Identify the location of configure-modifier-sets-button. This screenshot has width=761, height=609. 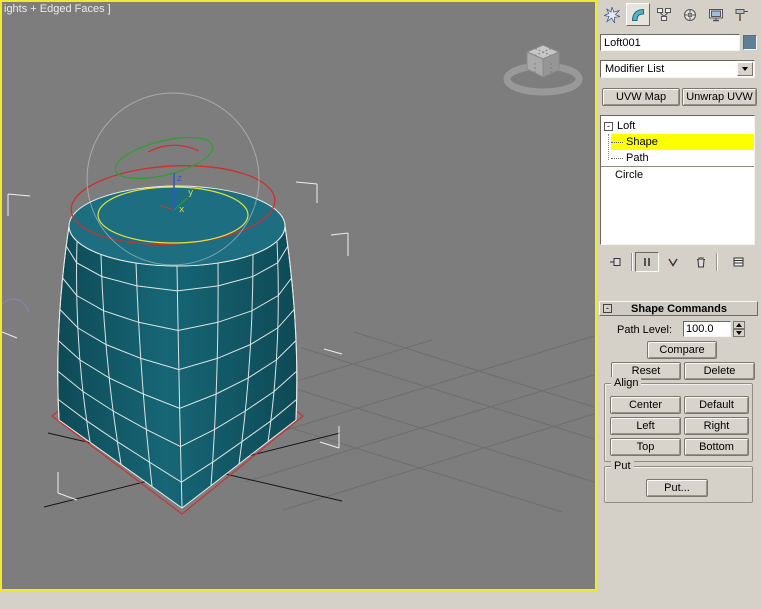
(739, 262).